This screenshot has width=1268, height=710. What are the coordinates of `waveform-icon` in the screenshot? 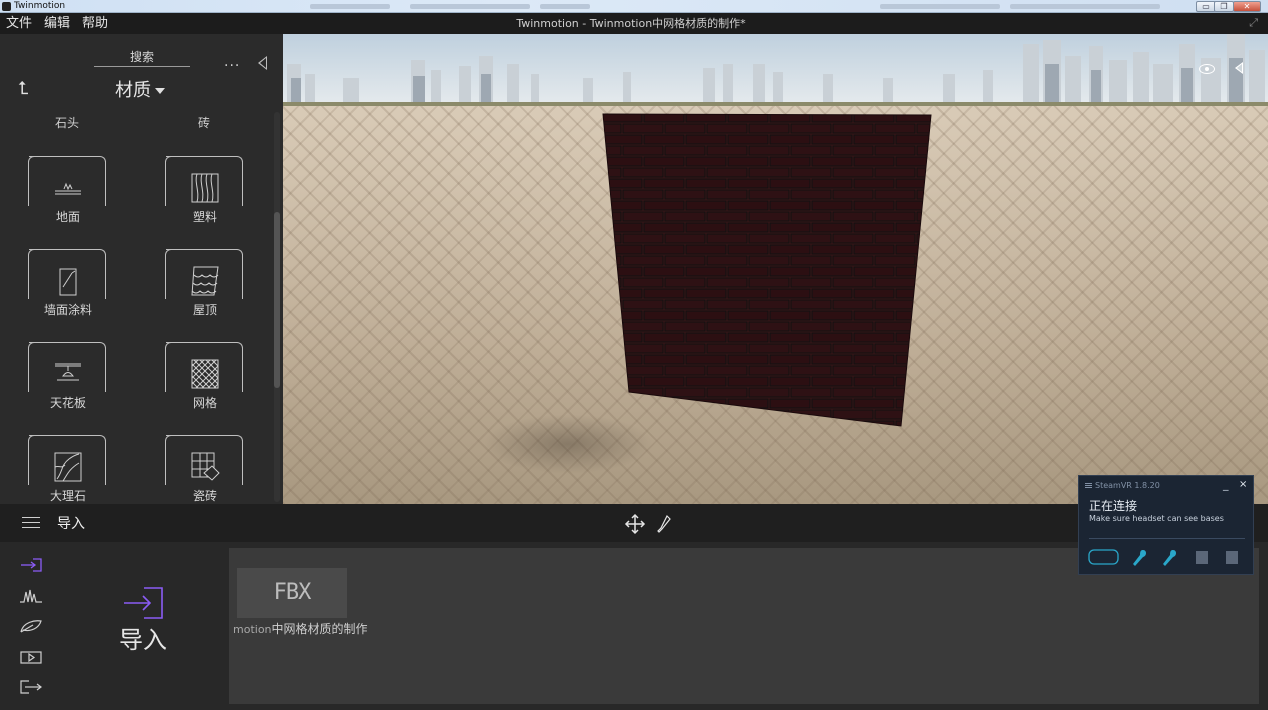 It's located at (31, 596).